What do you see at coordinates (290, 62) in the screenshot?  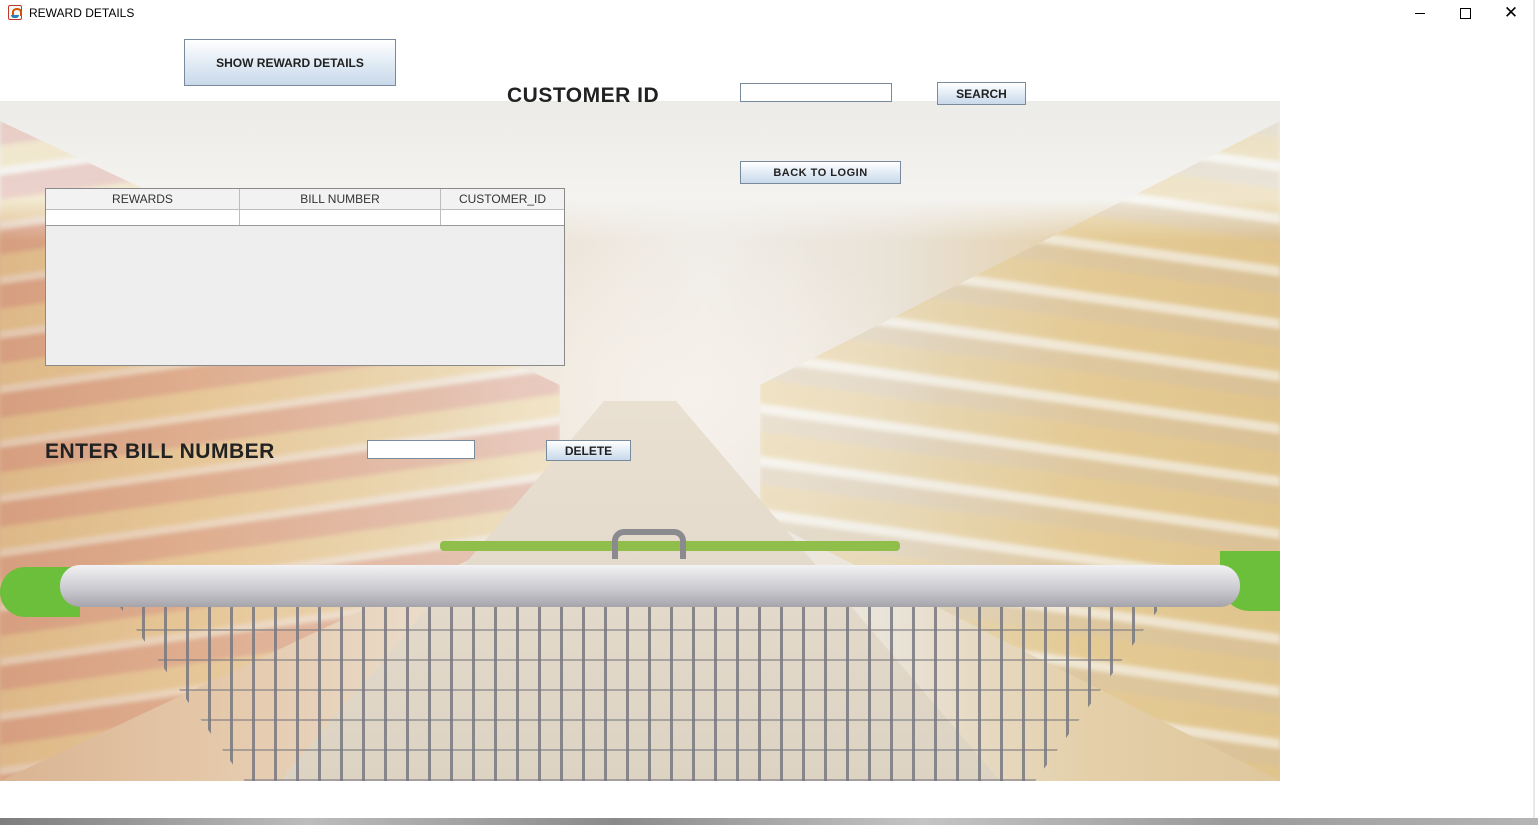 I see `show-reward-details-button: SHOW REWARD DETAILS` at bounding box center [290, 62].